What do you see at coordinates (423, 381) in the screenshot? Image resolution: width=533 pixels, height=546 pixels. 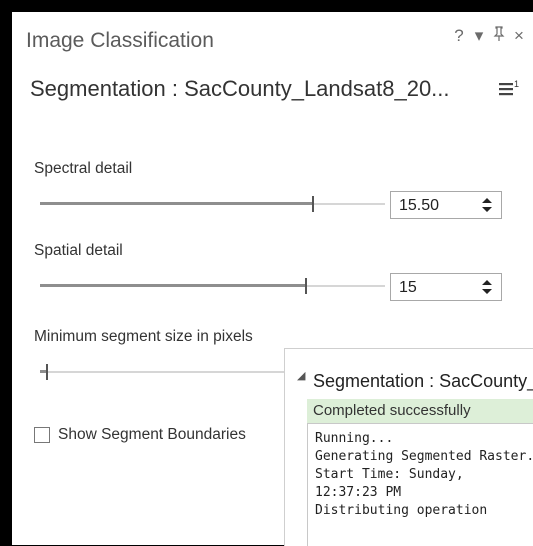 I see `popup-title: Segmentation : SacCounty_Landsat8` at bounding box center [423, 381].